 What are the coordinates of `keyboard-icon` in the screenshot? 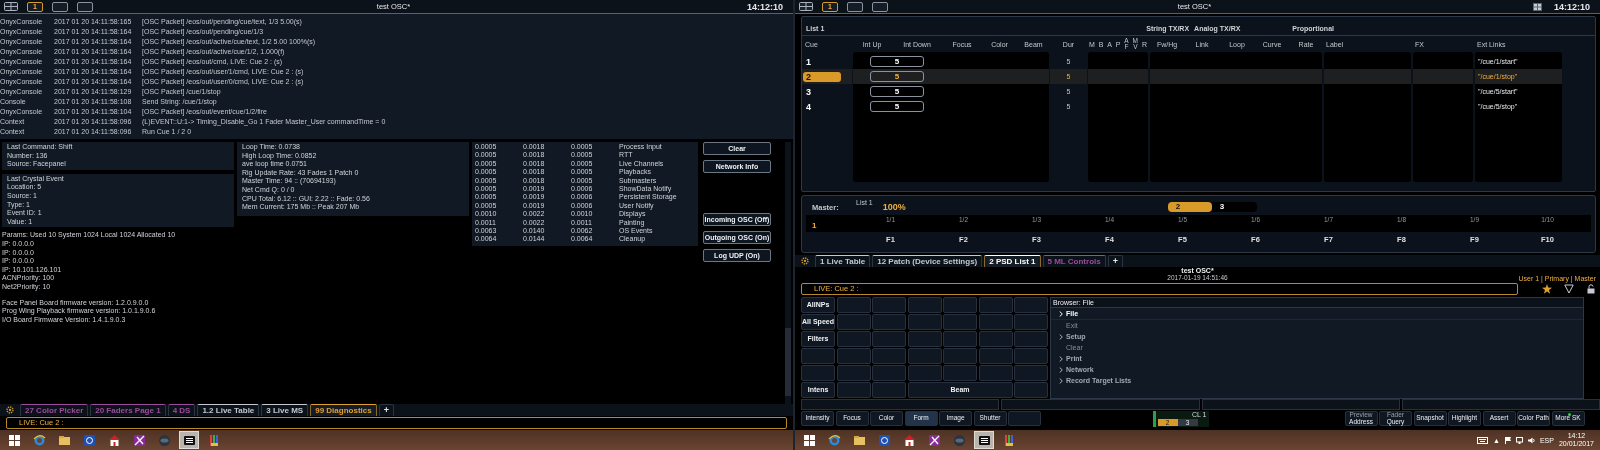 It's located at (1482, 440).